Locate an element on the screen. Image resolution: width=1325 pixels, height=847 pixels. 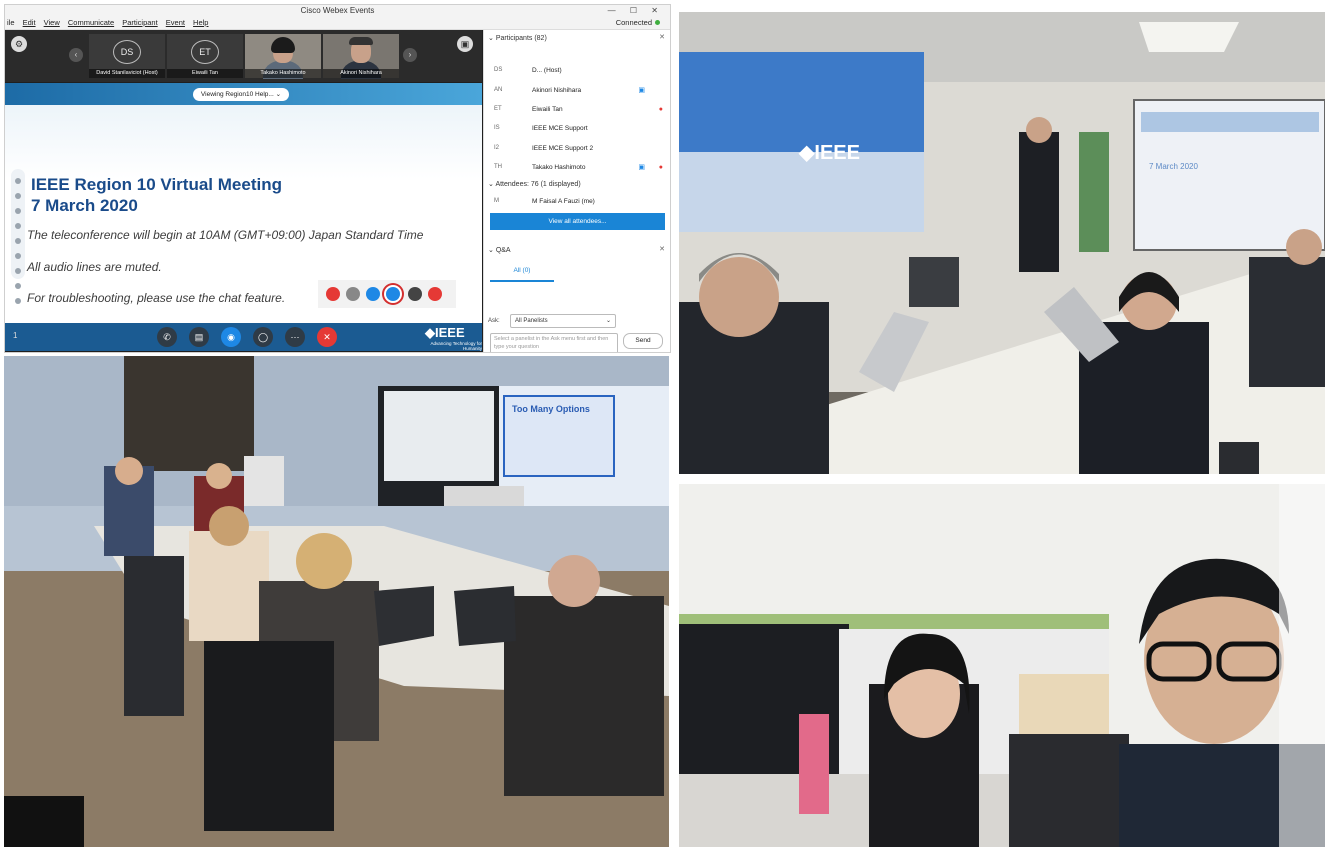
menu-help: Help is located at coordinates (200, 22).